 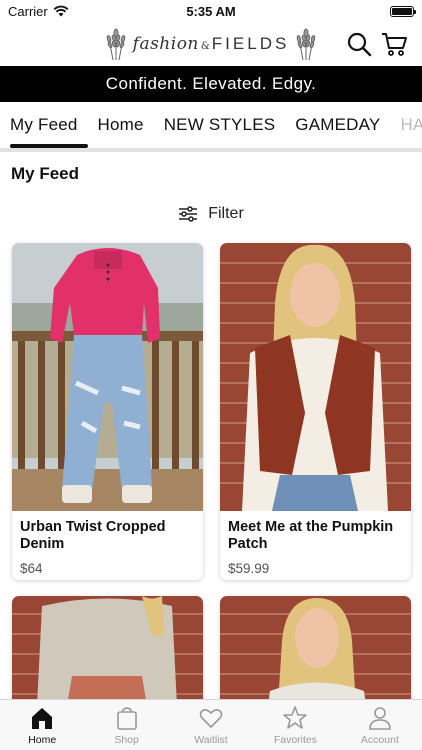 I want to click on promo-banner: Confident. Elevated. Edgy., so click(x=211, y=84).